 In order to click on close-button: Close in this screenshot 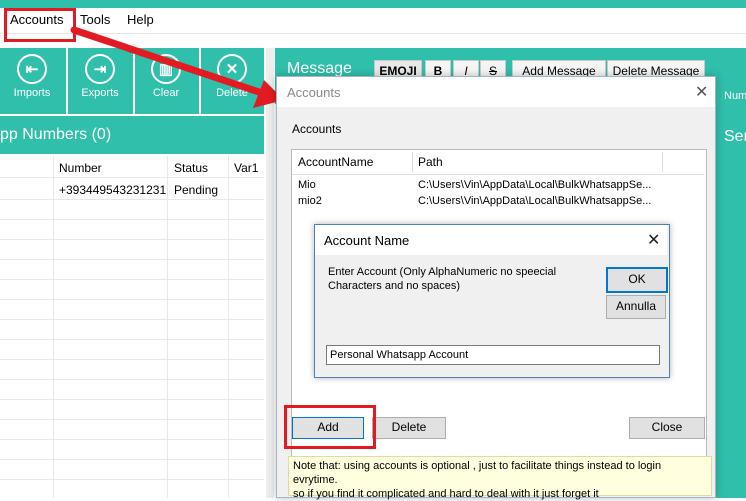, I will do `click(667, 428)`.